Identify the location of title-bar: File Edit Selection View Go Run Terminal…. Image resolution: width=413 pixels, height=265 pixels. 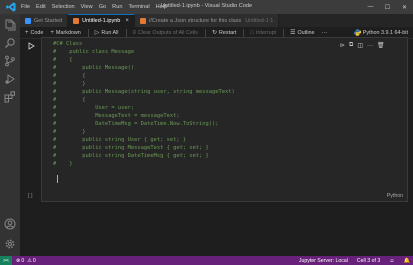
(206, 7).